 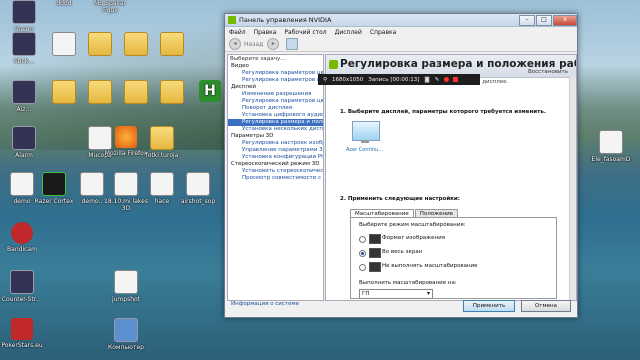 I want to click on app-icon, so click(x=24, y=92).